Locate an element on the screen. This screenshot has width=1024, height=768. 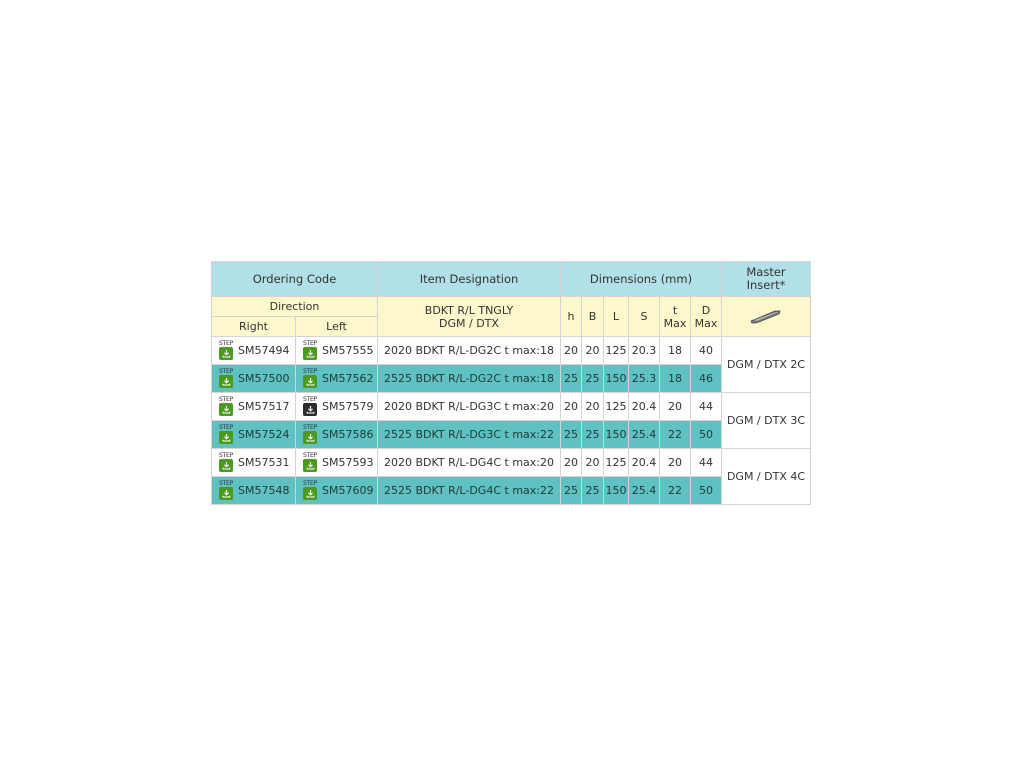
header-item-designation: Item Designation is located at coordinates (469, 279).